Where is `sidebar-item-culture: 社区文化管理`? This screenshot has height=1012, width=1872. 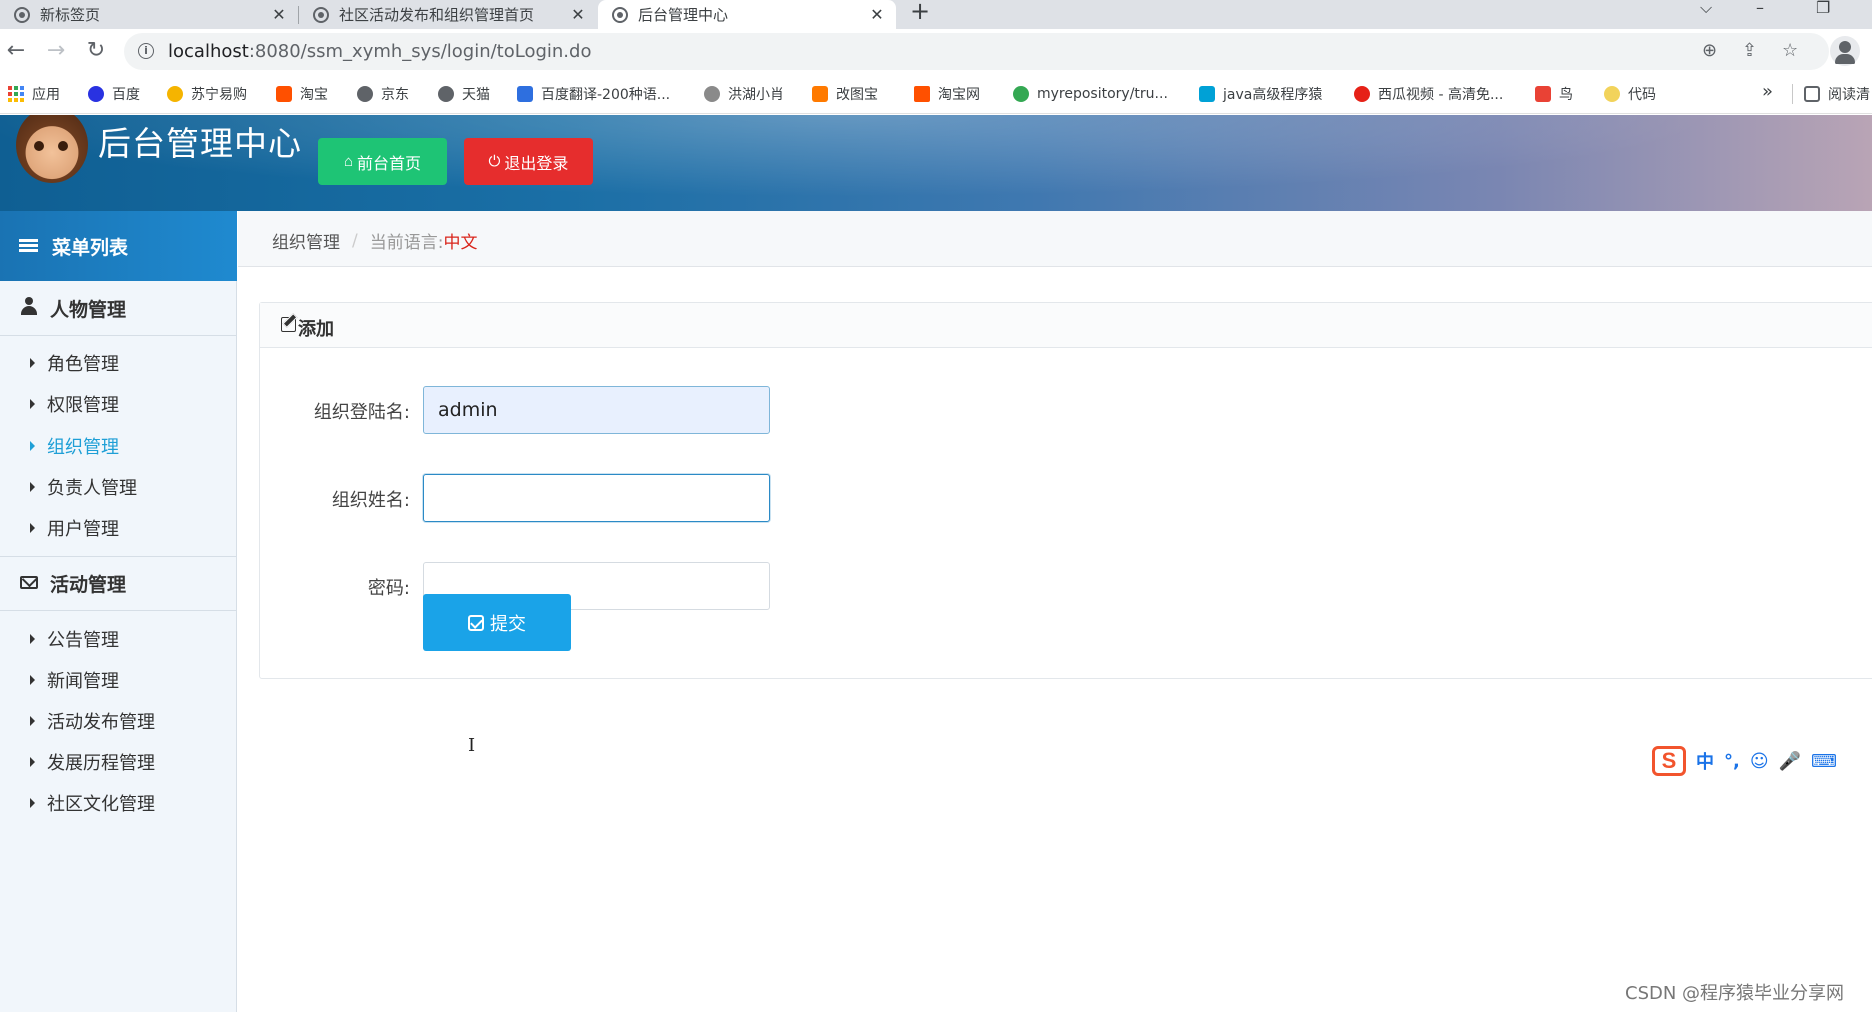 sidebar-item-culture: 社区文化管理 is located at coordinates (92, 803).